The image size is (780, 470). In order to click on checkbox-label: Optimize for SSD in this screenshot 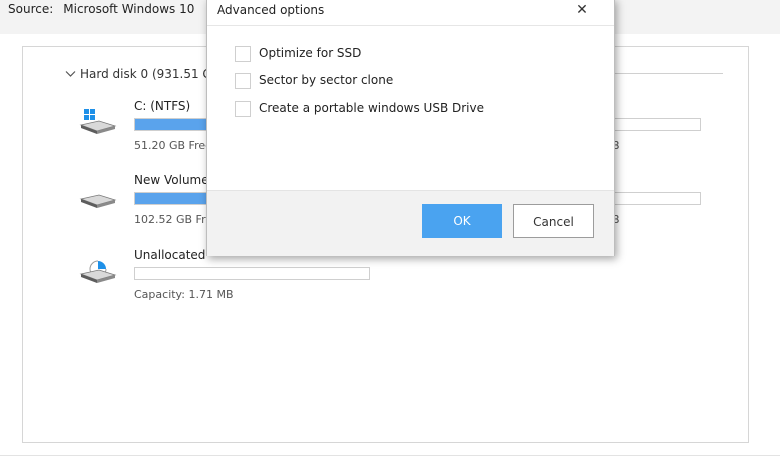, I will do `click(310, 53)`.